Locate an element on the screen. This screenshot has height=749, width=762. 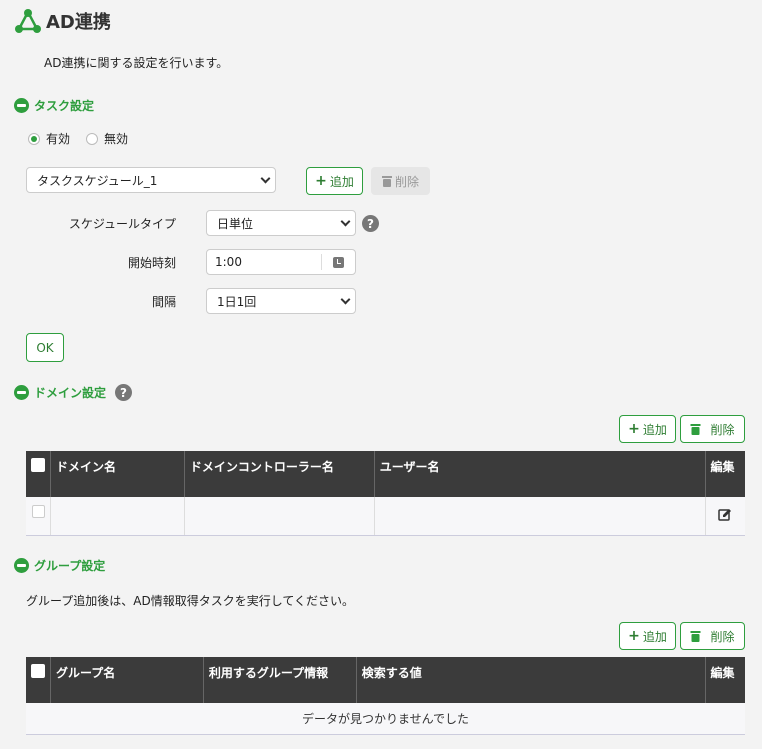
page-title: AD連携 is located at coordinates (78, 22).